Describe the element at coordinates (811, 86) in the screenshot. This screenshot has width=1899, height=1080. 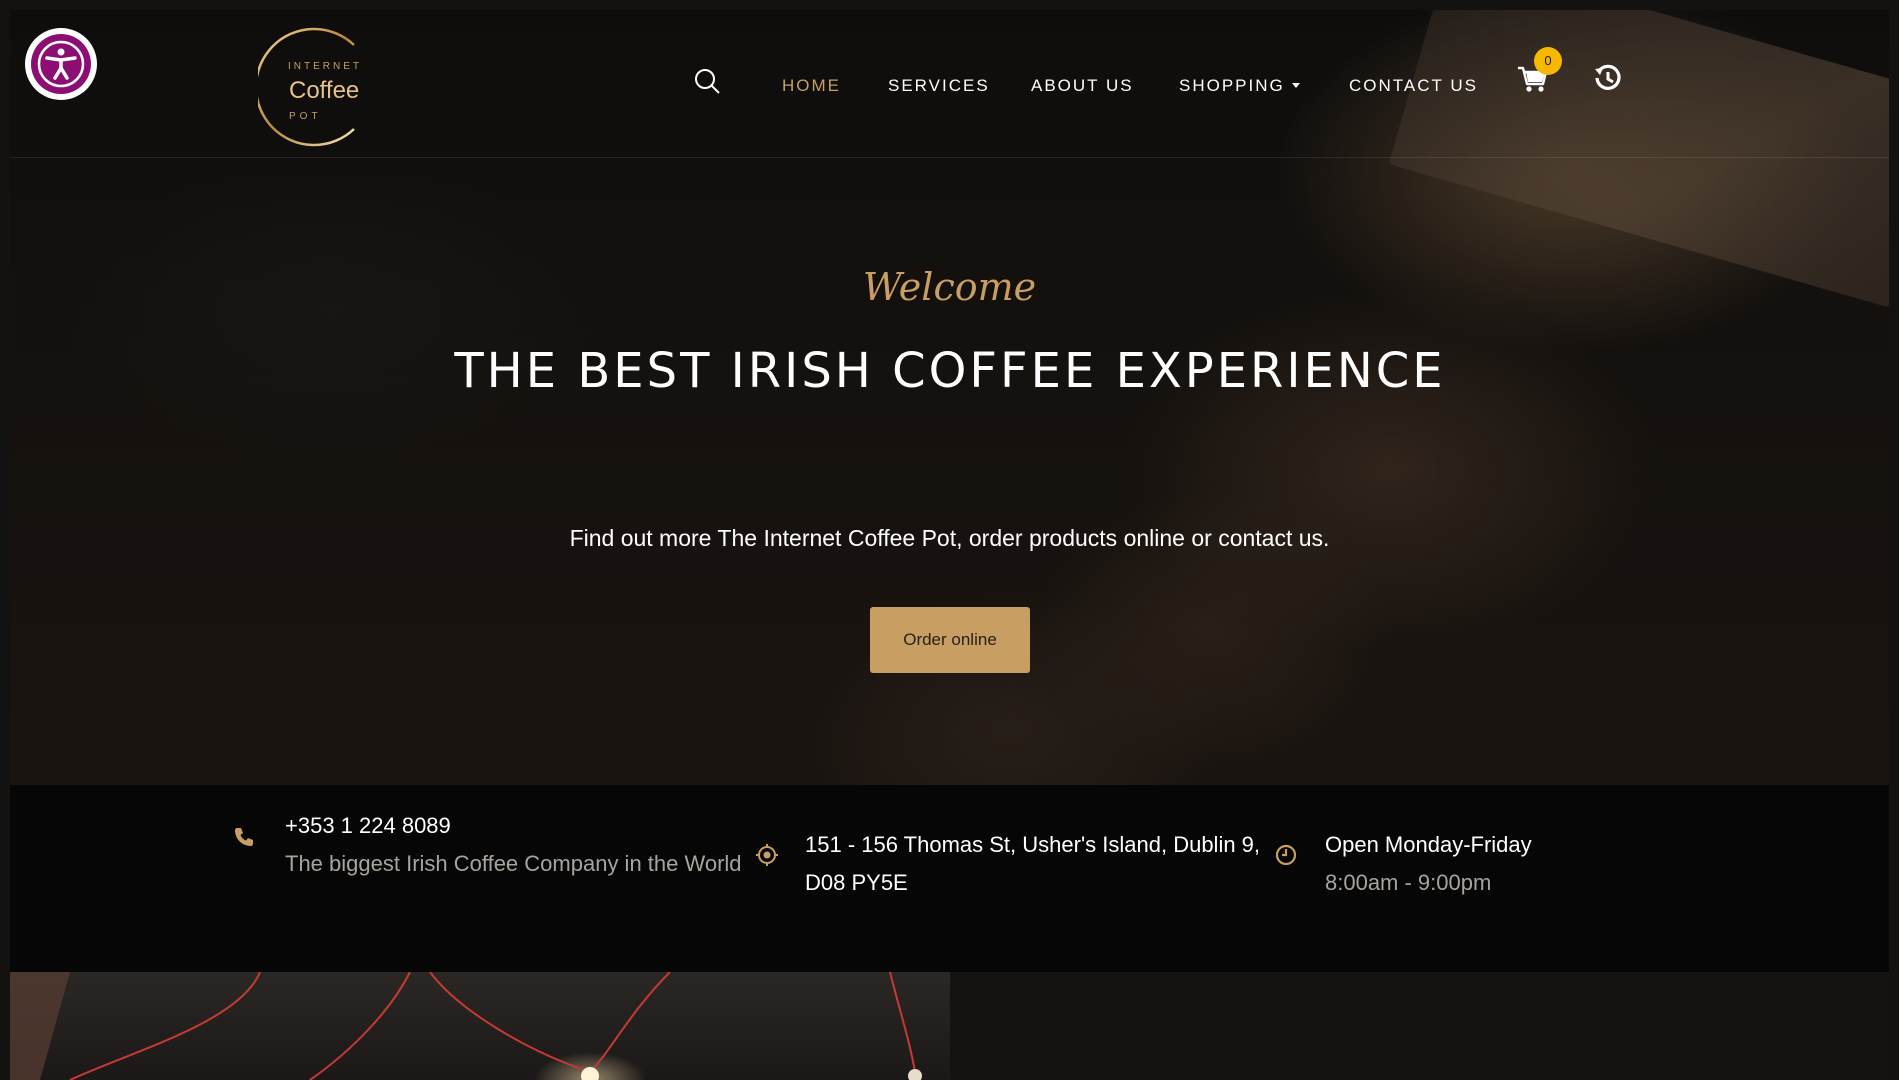
I see `nav-home: HOME` at that location.